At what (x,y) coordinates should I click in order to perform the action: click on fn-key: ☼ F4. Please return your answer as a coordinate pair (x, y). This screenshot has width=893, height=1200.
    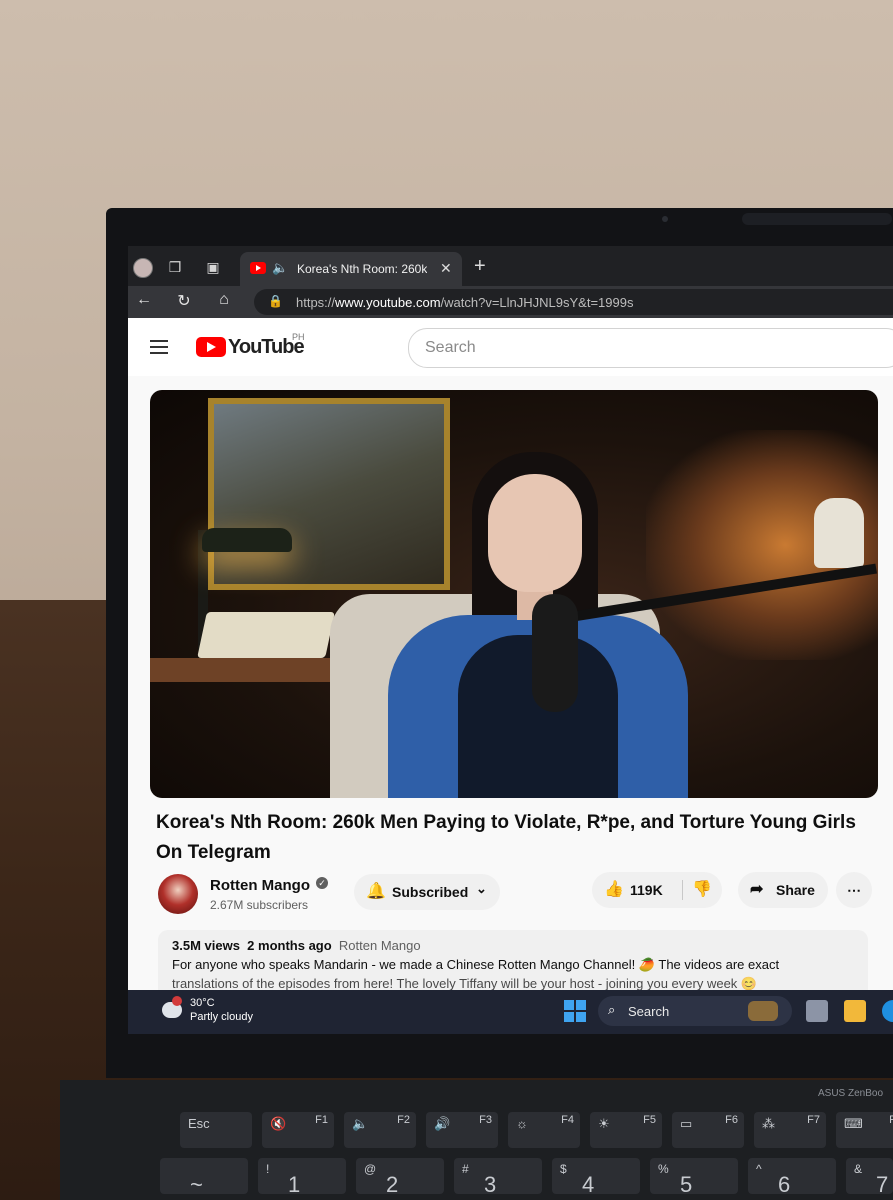
    Looking at the image, I should click on (544, 1130).